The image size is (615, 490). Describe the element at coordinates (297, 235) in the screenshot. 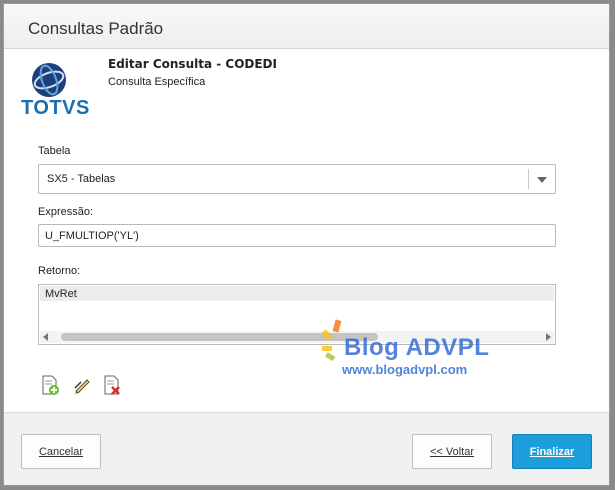

I see `expressao-input: U_FMULTIOP('YL')` at that location.